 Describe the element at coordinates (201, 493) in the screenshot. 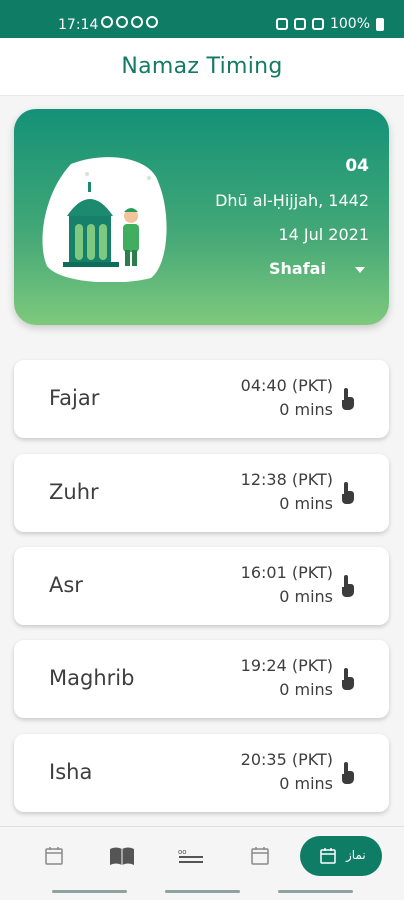

I see `prayer-card-zuhr: Zuhr 12:38 (PKT) 0 mins` at that location.